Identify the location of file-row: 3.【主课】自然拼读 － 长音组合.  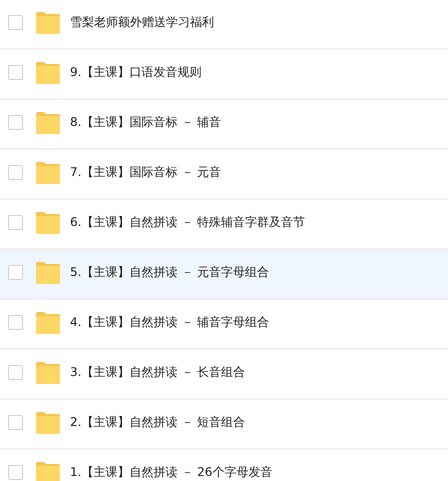
(224, 375).